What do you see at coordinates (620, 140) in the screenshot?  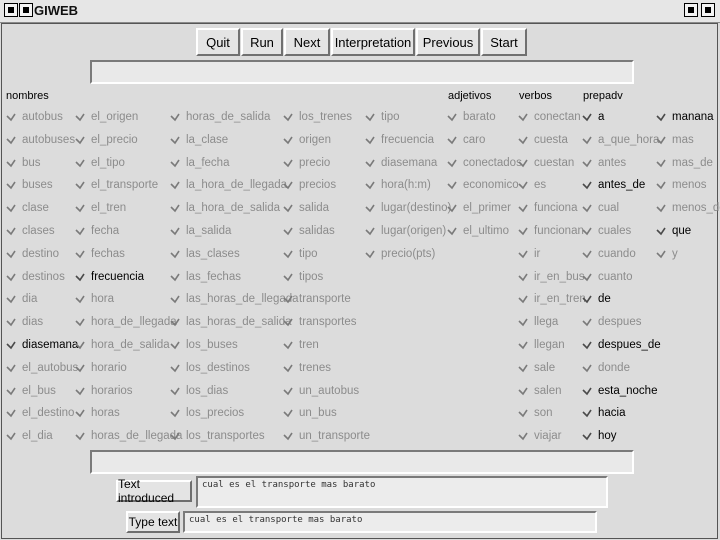 I see `word-toggle: a_que_hora` at bounding box center [620, 140].